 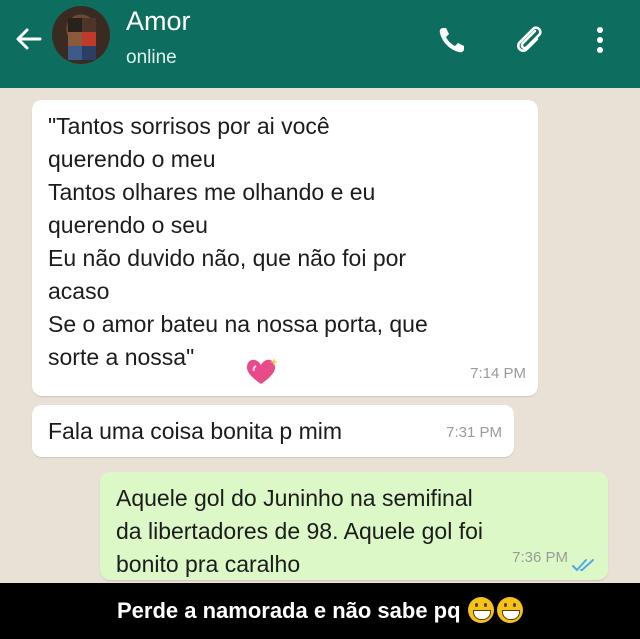 What do you see at coordinates (498, 373) in the screenshot?
I see `message-time: 7:14 PM` at bounding box center [498, 373].